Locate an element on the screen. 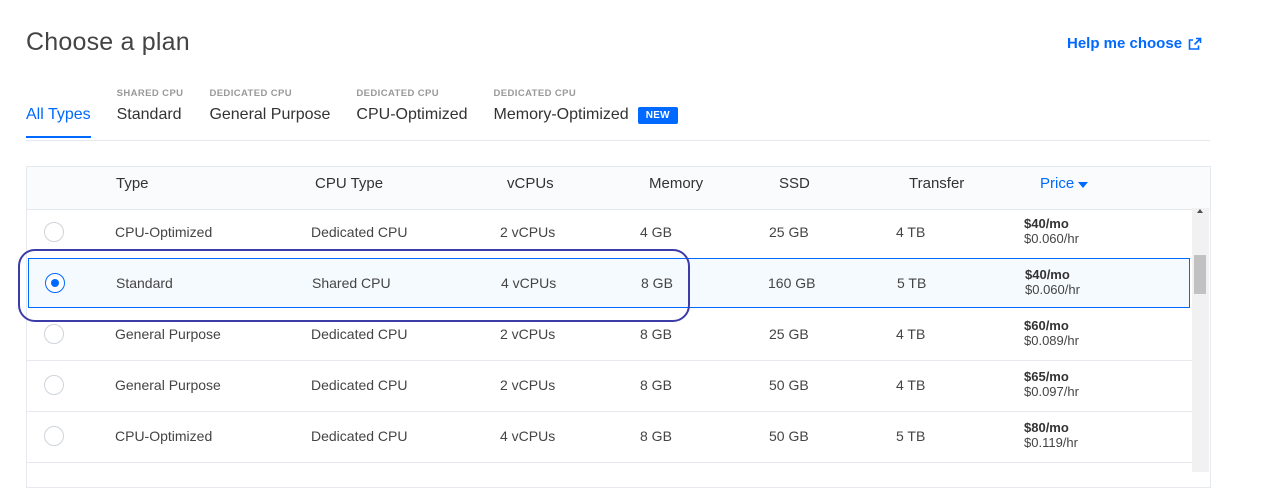 The width and height of the screenshot is (1279, 488). cell-ssd: 160 GB is located at coordinates (792, 283).